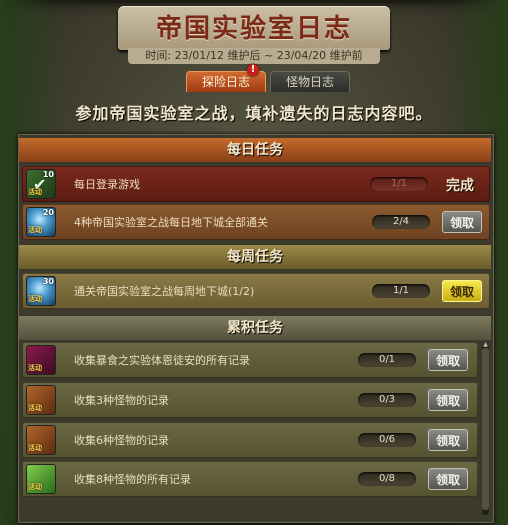 The image size is (508, 525). Describe the element at coordinates (254, 113) in the screenshot. I see `page-subtitle: 参加帝国实验室之战，填补遗失的日志内容吧。` at that location.